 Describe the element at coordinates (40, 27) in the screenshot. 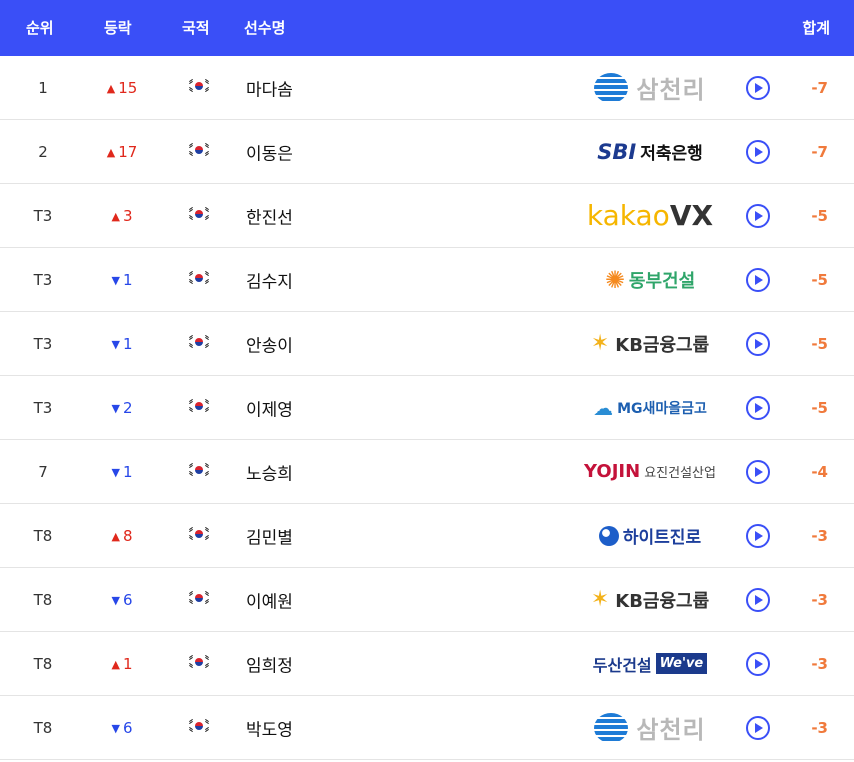

I see `header-rank: 순위` at that location.